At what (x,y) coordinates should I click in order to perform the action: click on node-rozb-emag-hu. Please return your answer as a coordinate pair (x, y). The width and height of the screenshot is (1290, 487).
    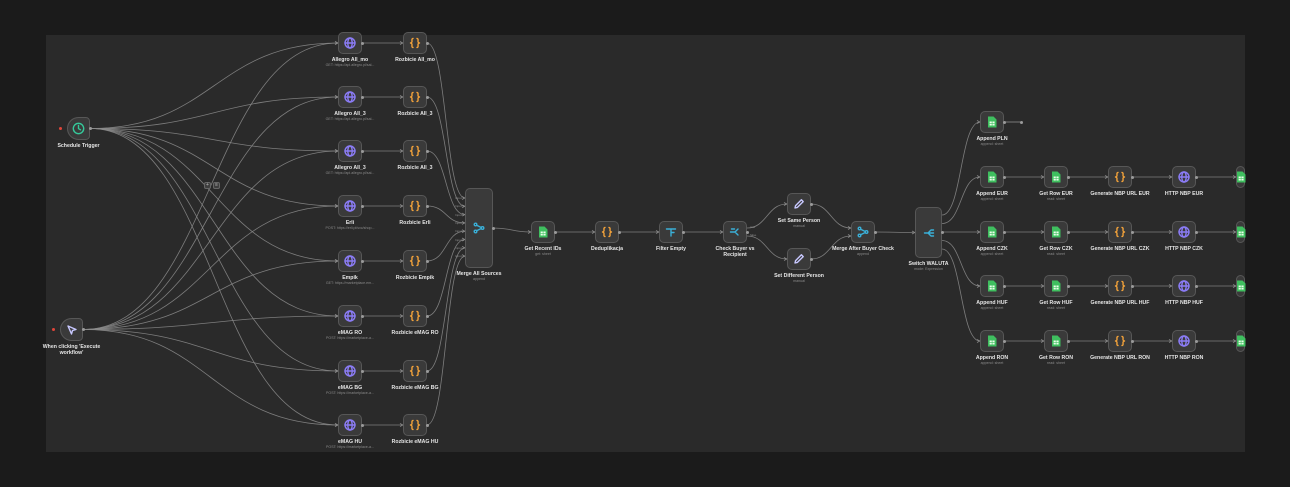
    Looking at the image, I should click on (415, 425).